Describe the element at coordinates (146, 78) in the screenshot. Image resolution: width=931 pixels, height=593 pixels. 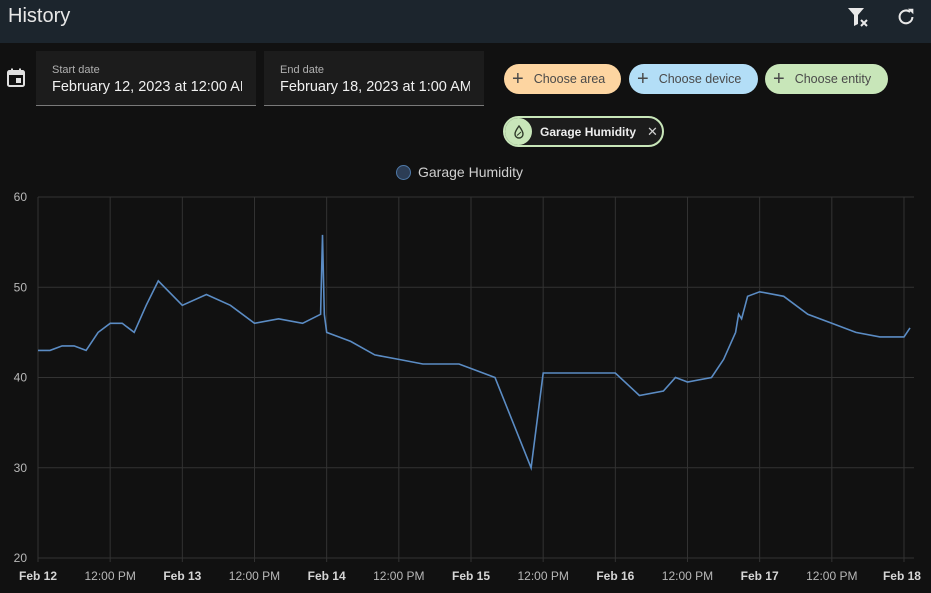
I see `start-date-field: Start date February 12, 2023 at 12:00 AM` at that location.